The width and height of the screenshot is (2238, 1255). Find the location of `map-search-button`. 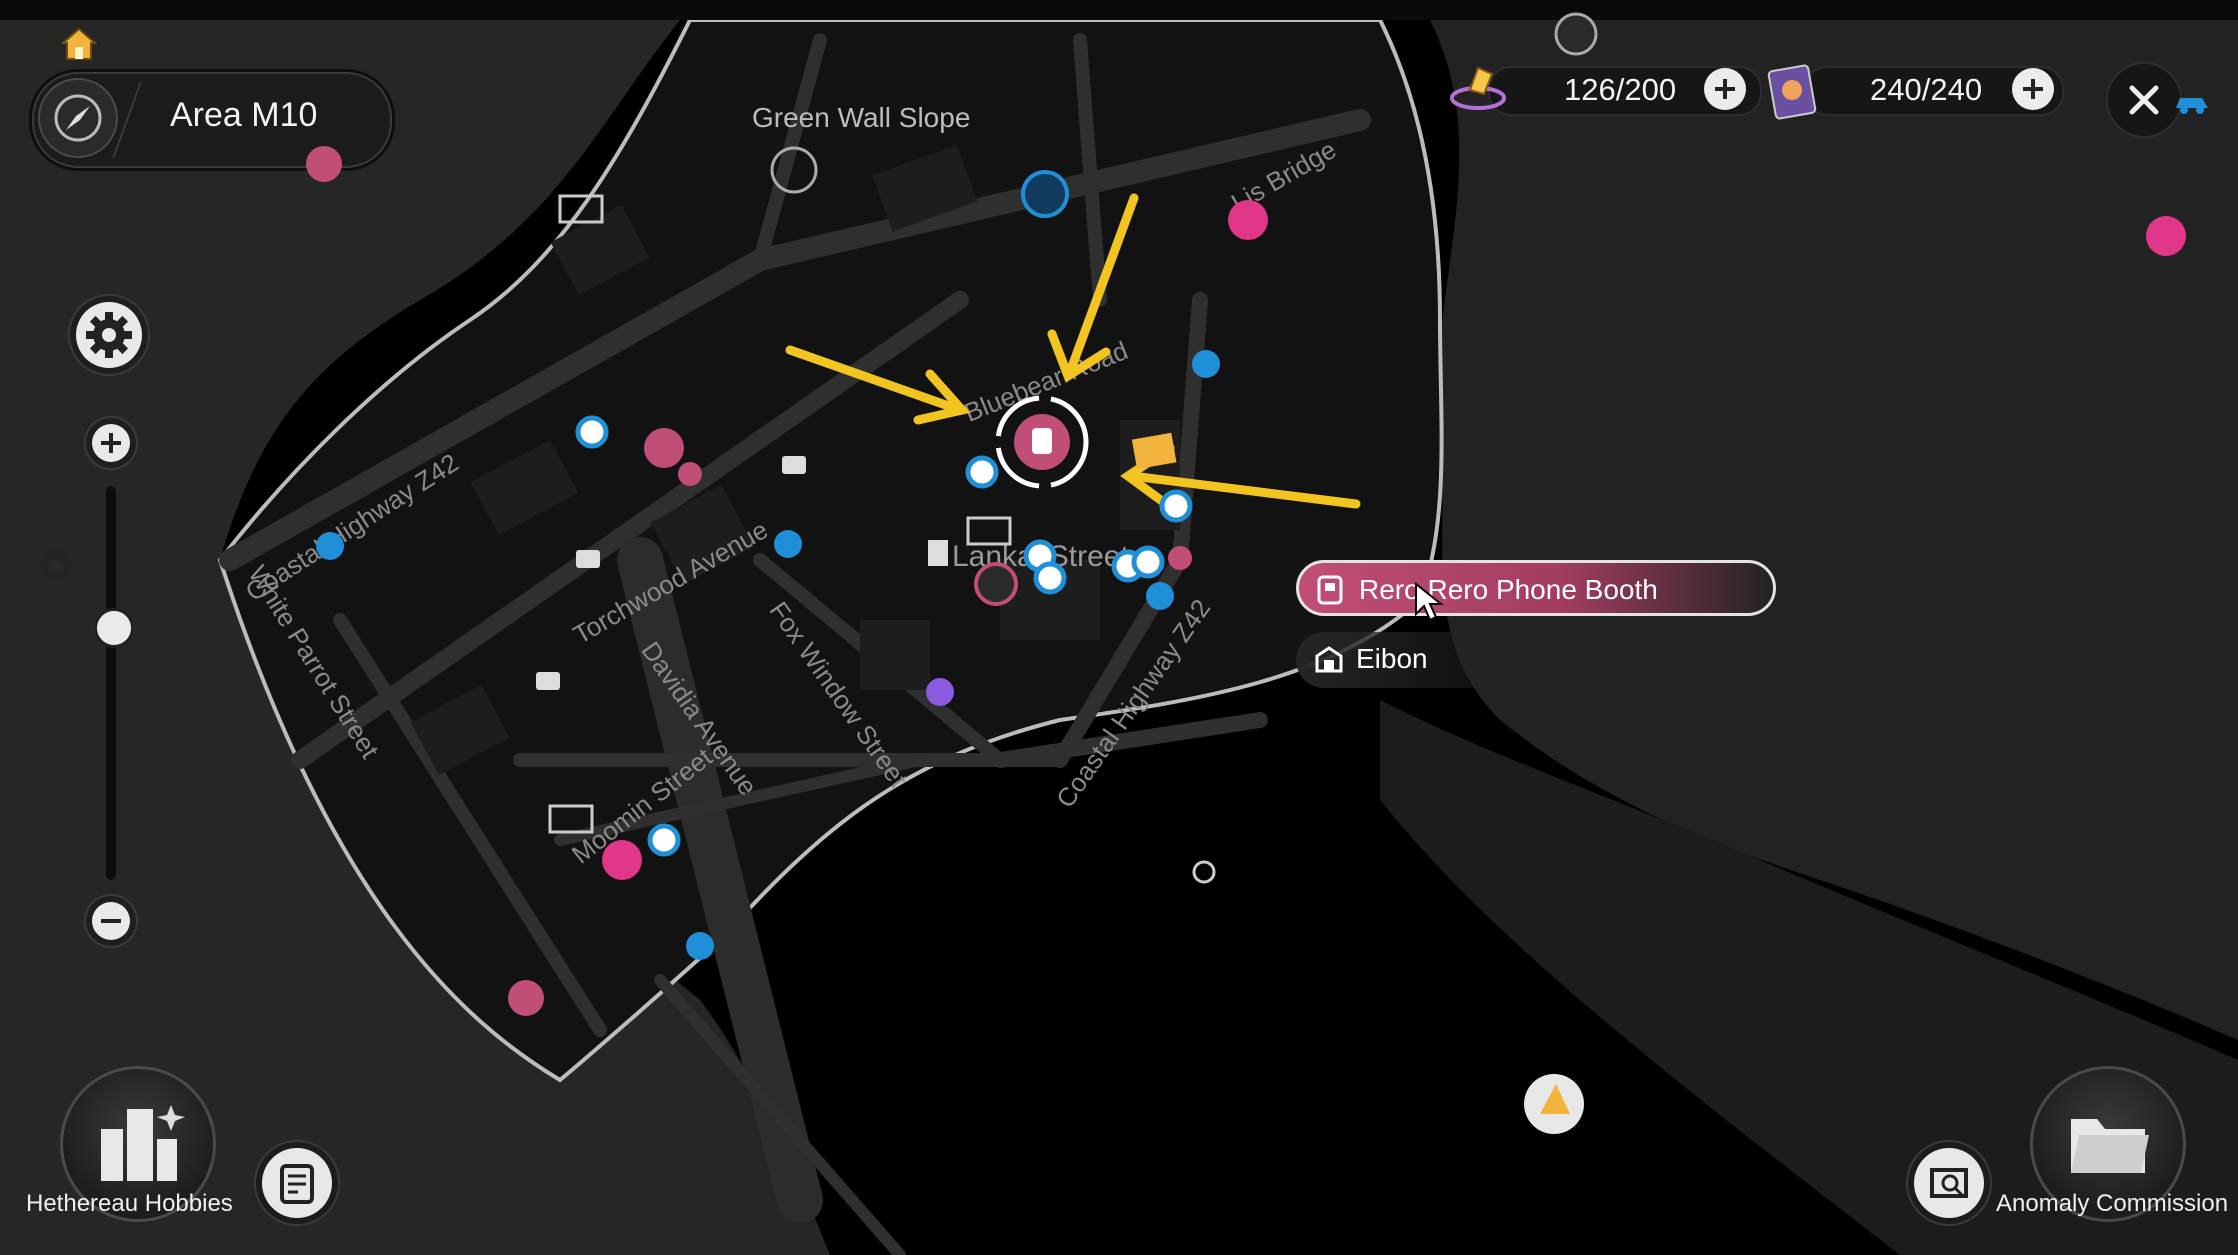

map-search-button is located at coordinates (1949, 1183).